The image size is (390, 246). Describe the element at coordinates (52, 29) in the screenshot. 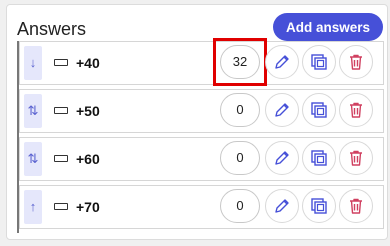

I see `section-title: Answers` at that location.